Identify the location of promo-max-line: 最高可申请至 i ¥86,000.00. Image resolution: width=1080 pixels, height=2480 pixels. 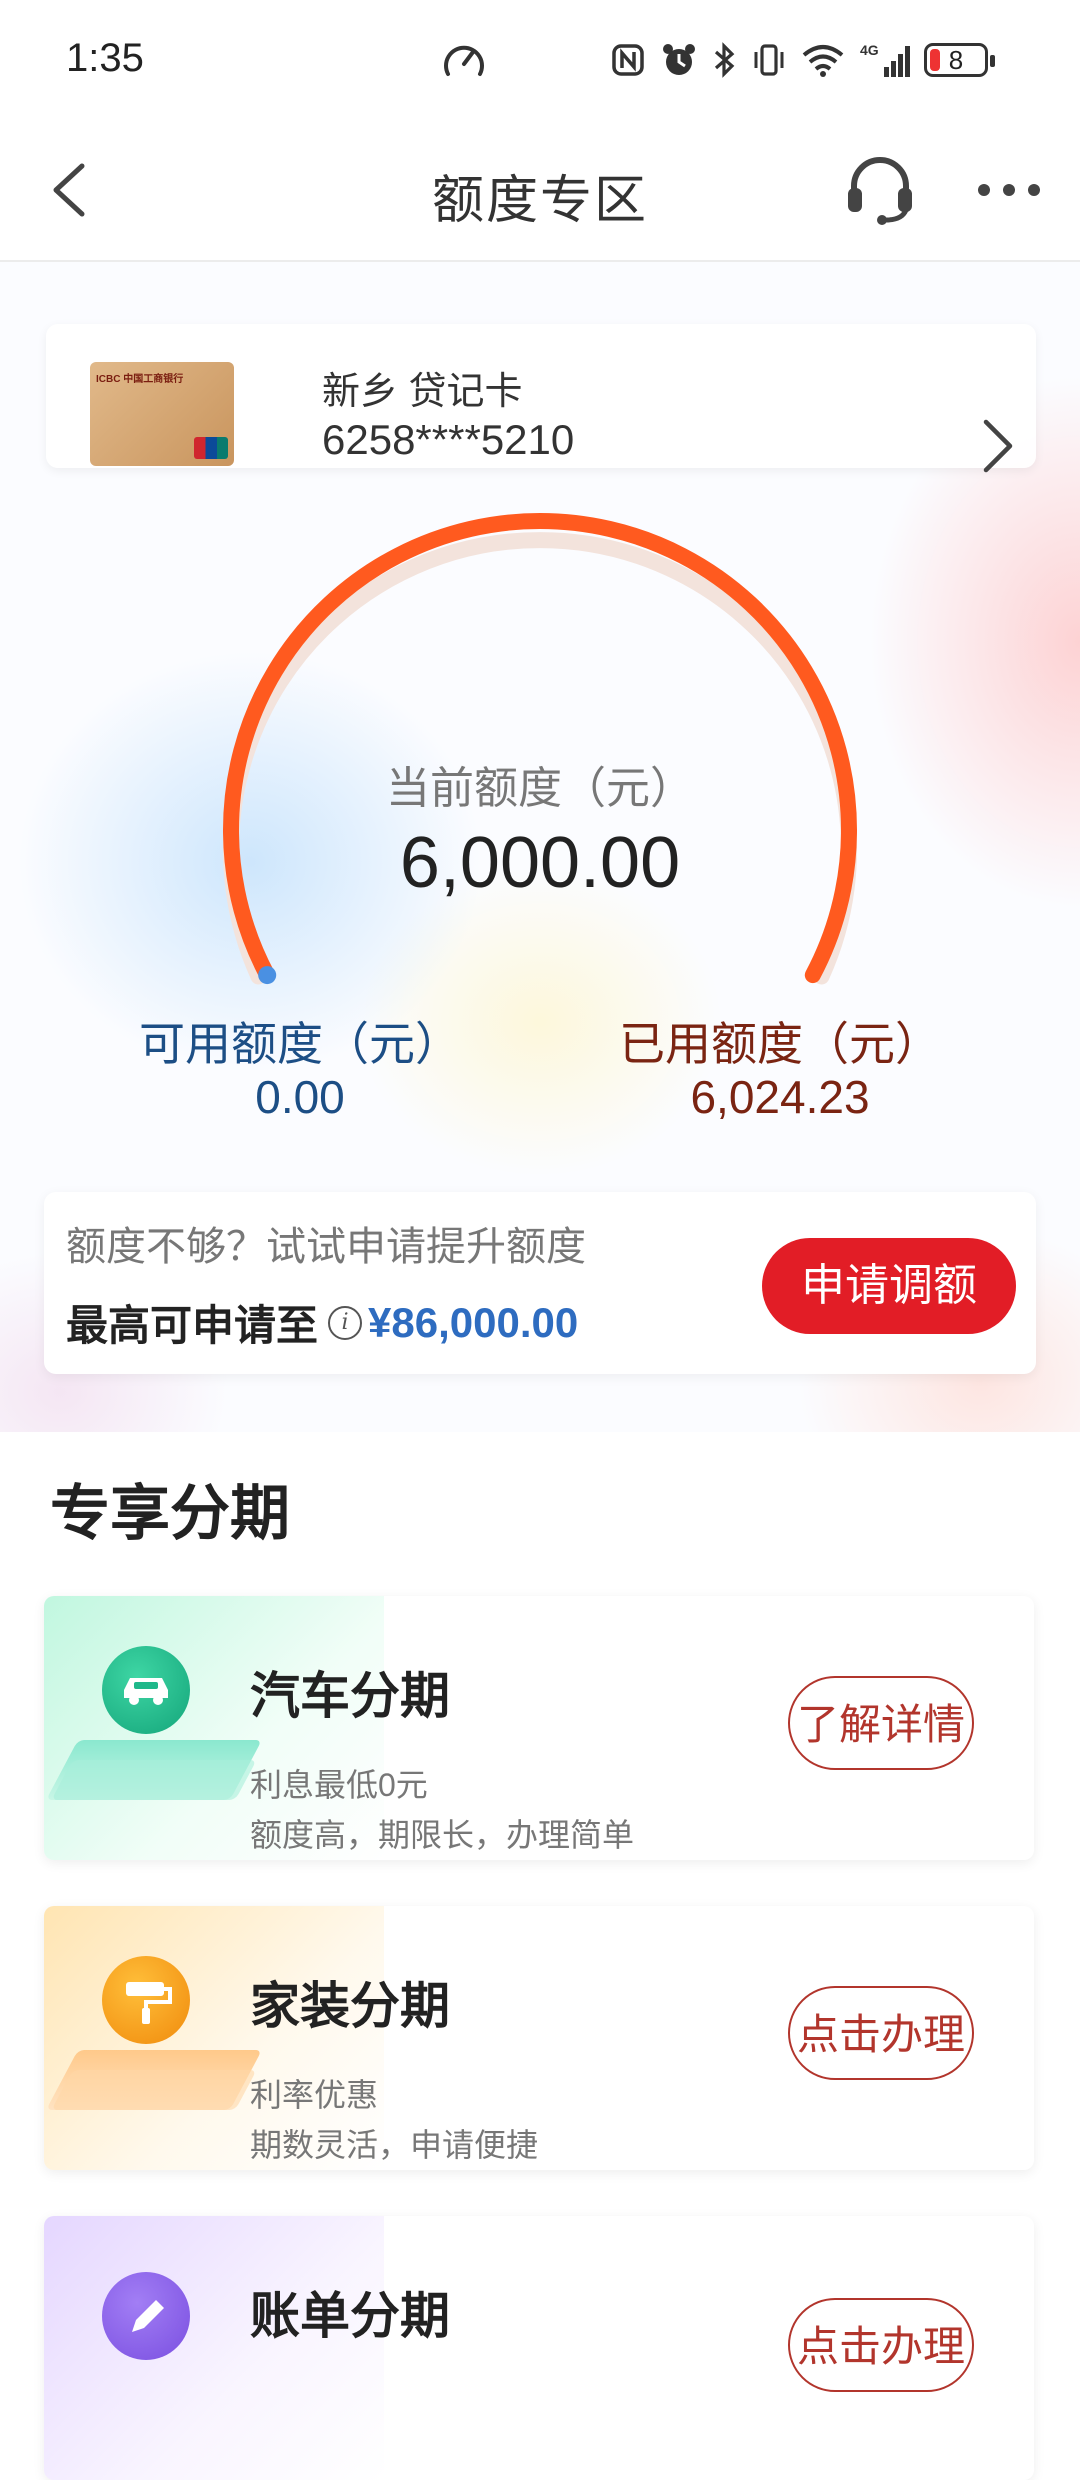
(322, 1322).